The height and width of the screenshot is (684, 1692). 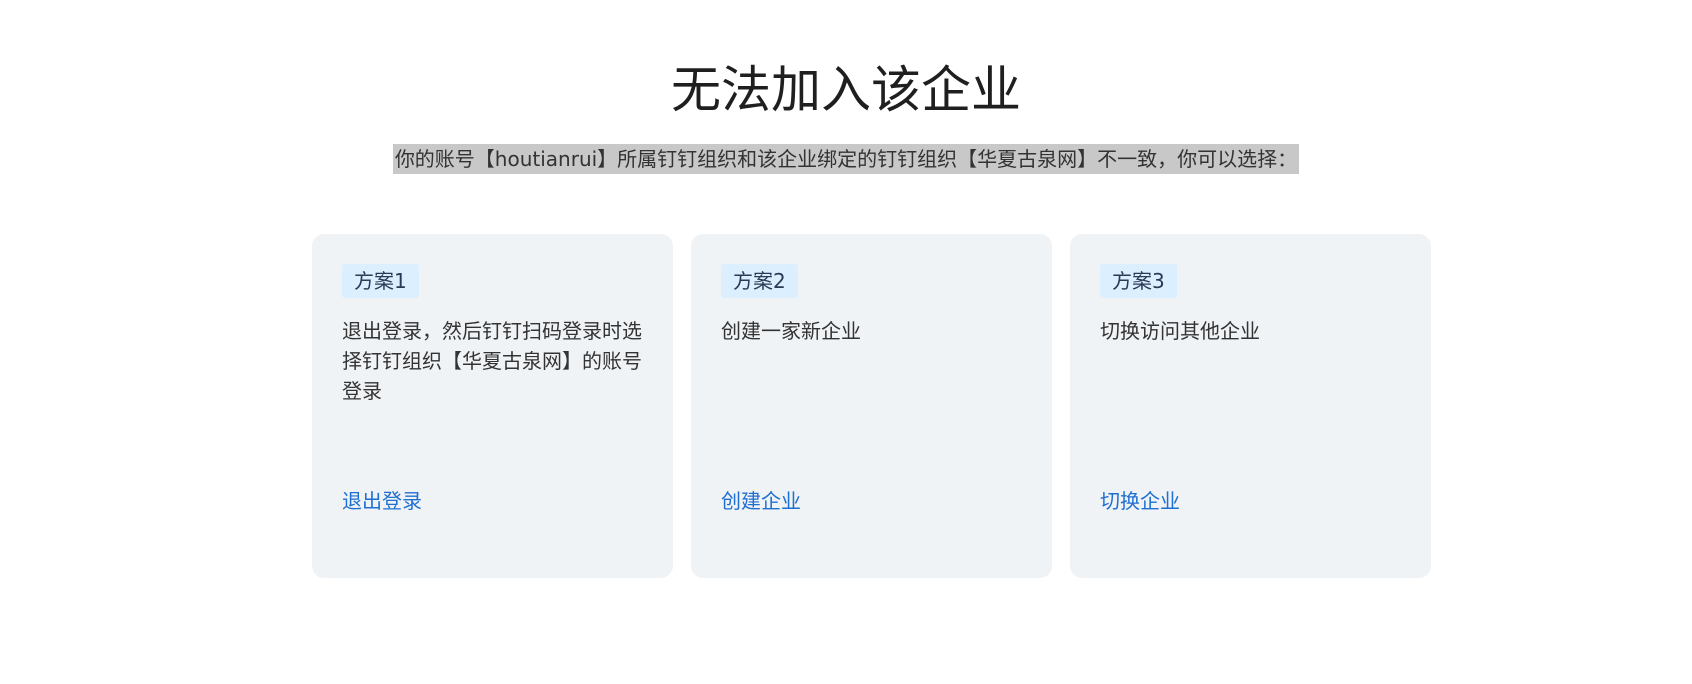 I want to click on page-title: 无法加入该企业, so click(x=846, y=90).